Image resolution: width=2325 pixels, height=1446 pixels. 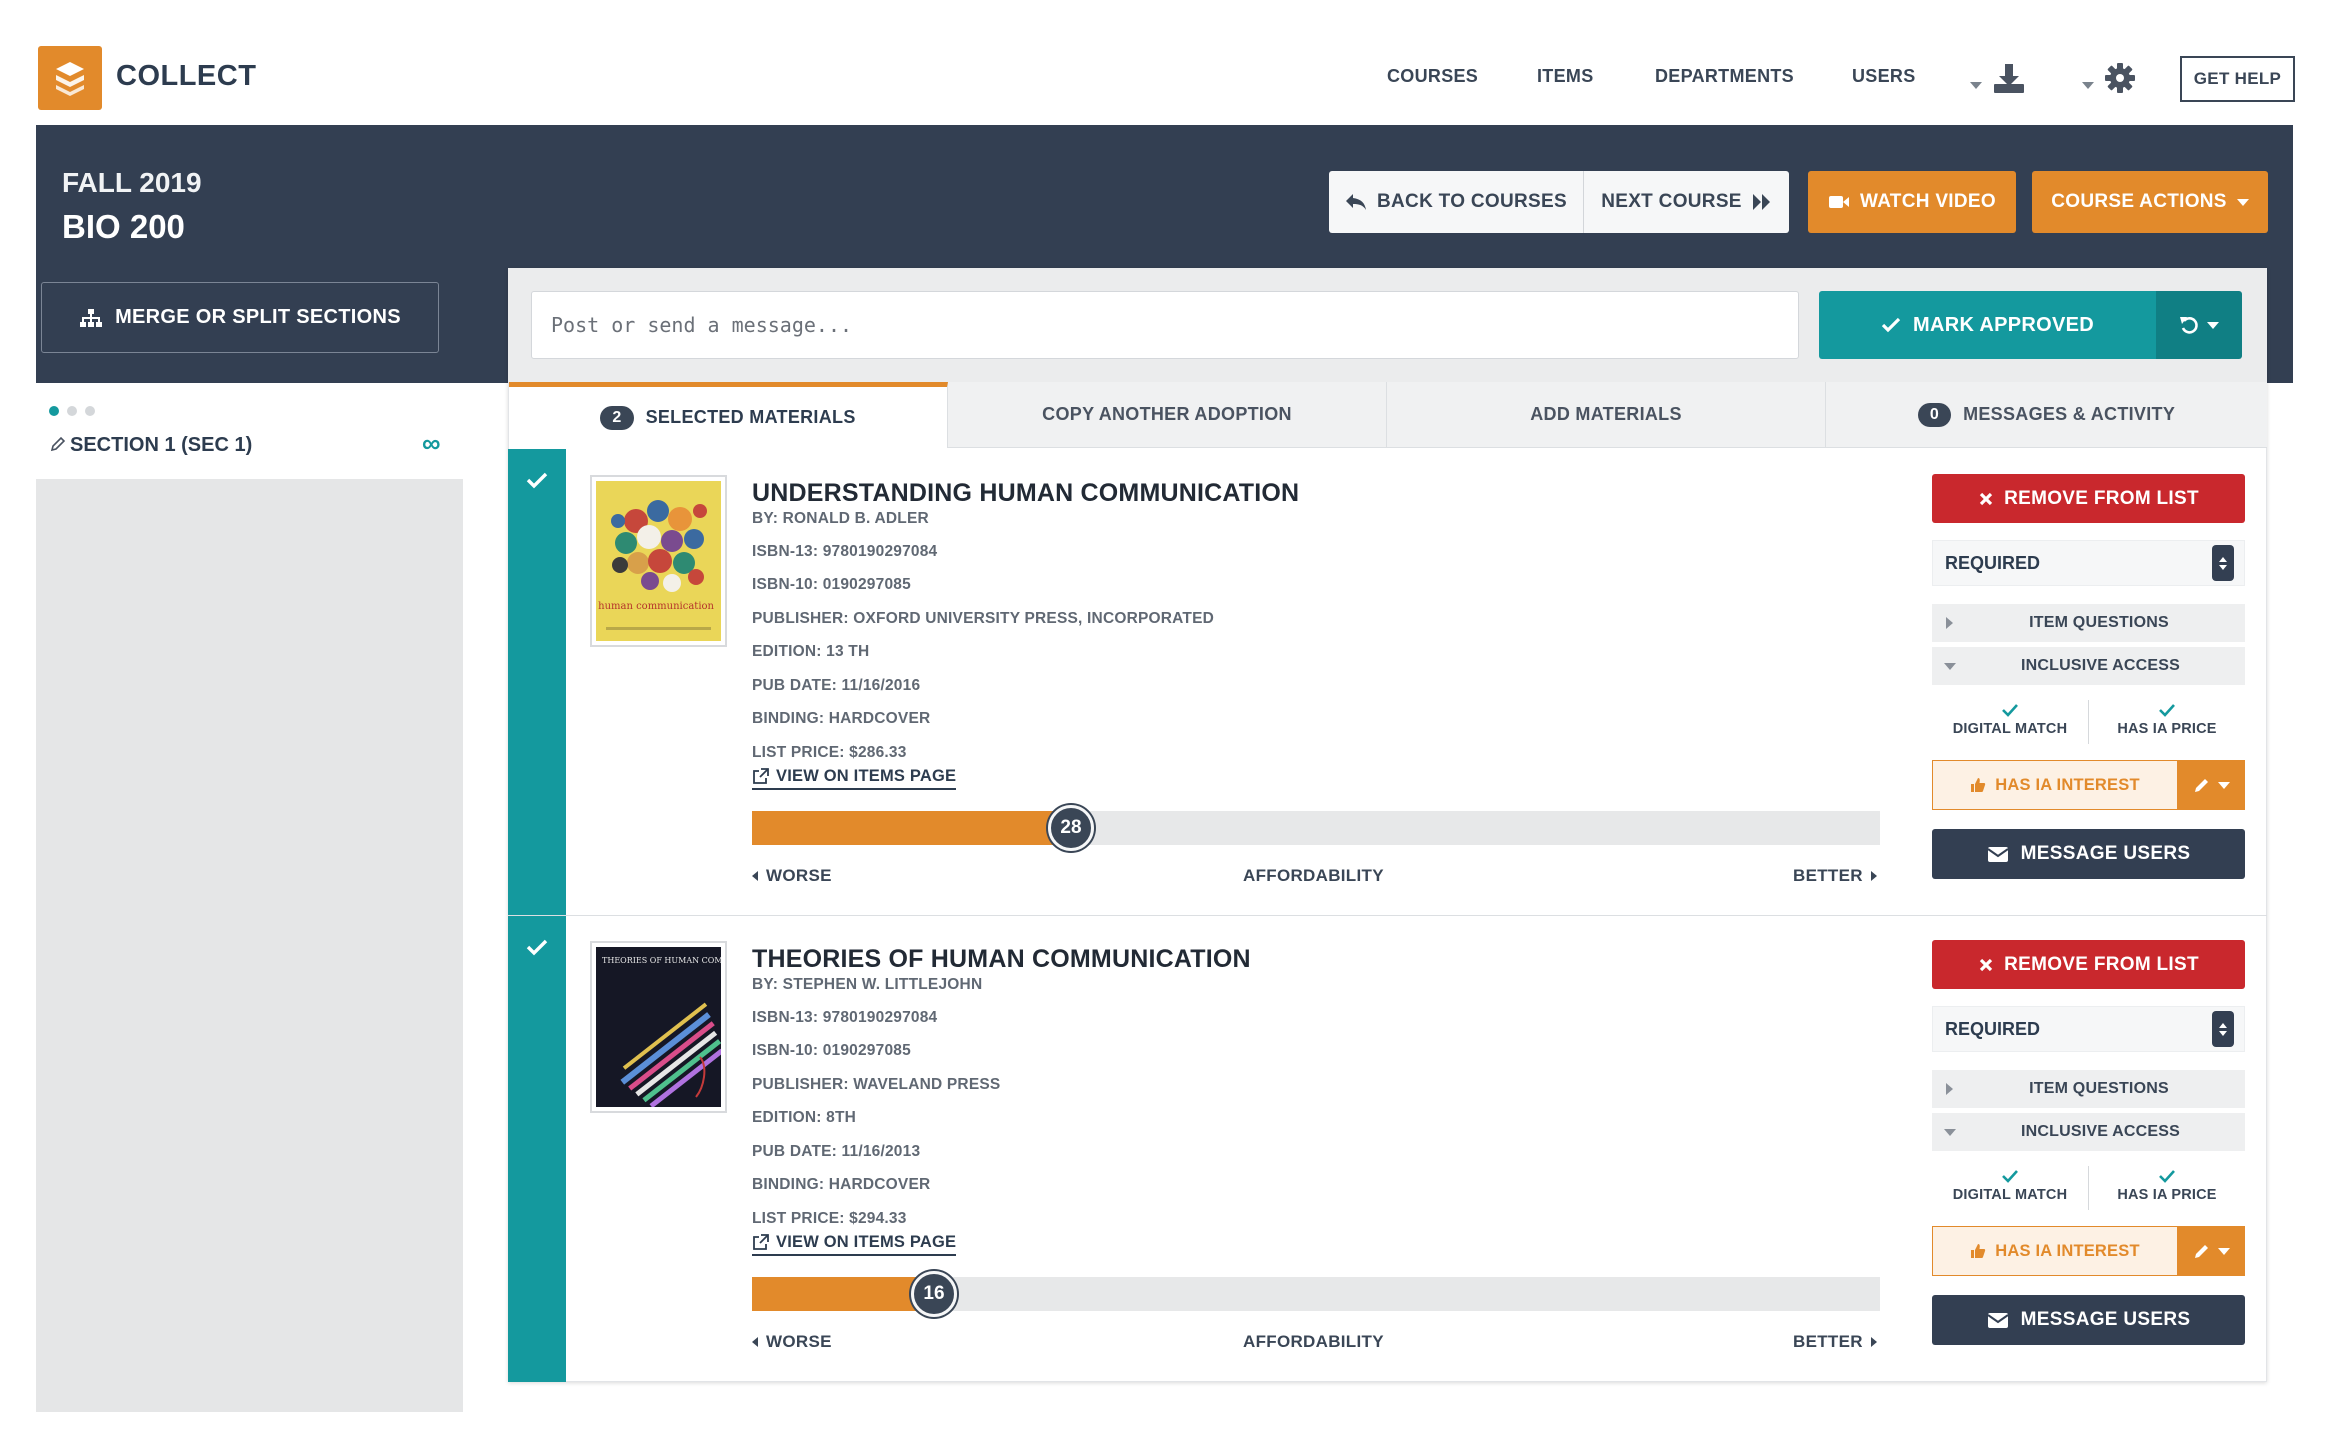 I want to click on mark-approved-label: MARK APPROVED, so click(x=2003, y=324).